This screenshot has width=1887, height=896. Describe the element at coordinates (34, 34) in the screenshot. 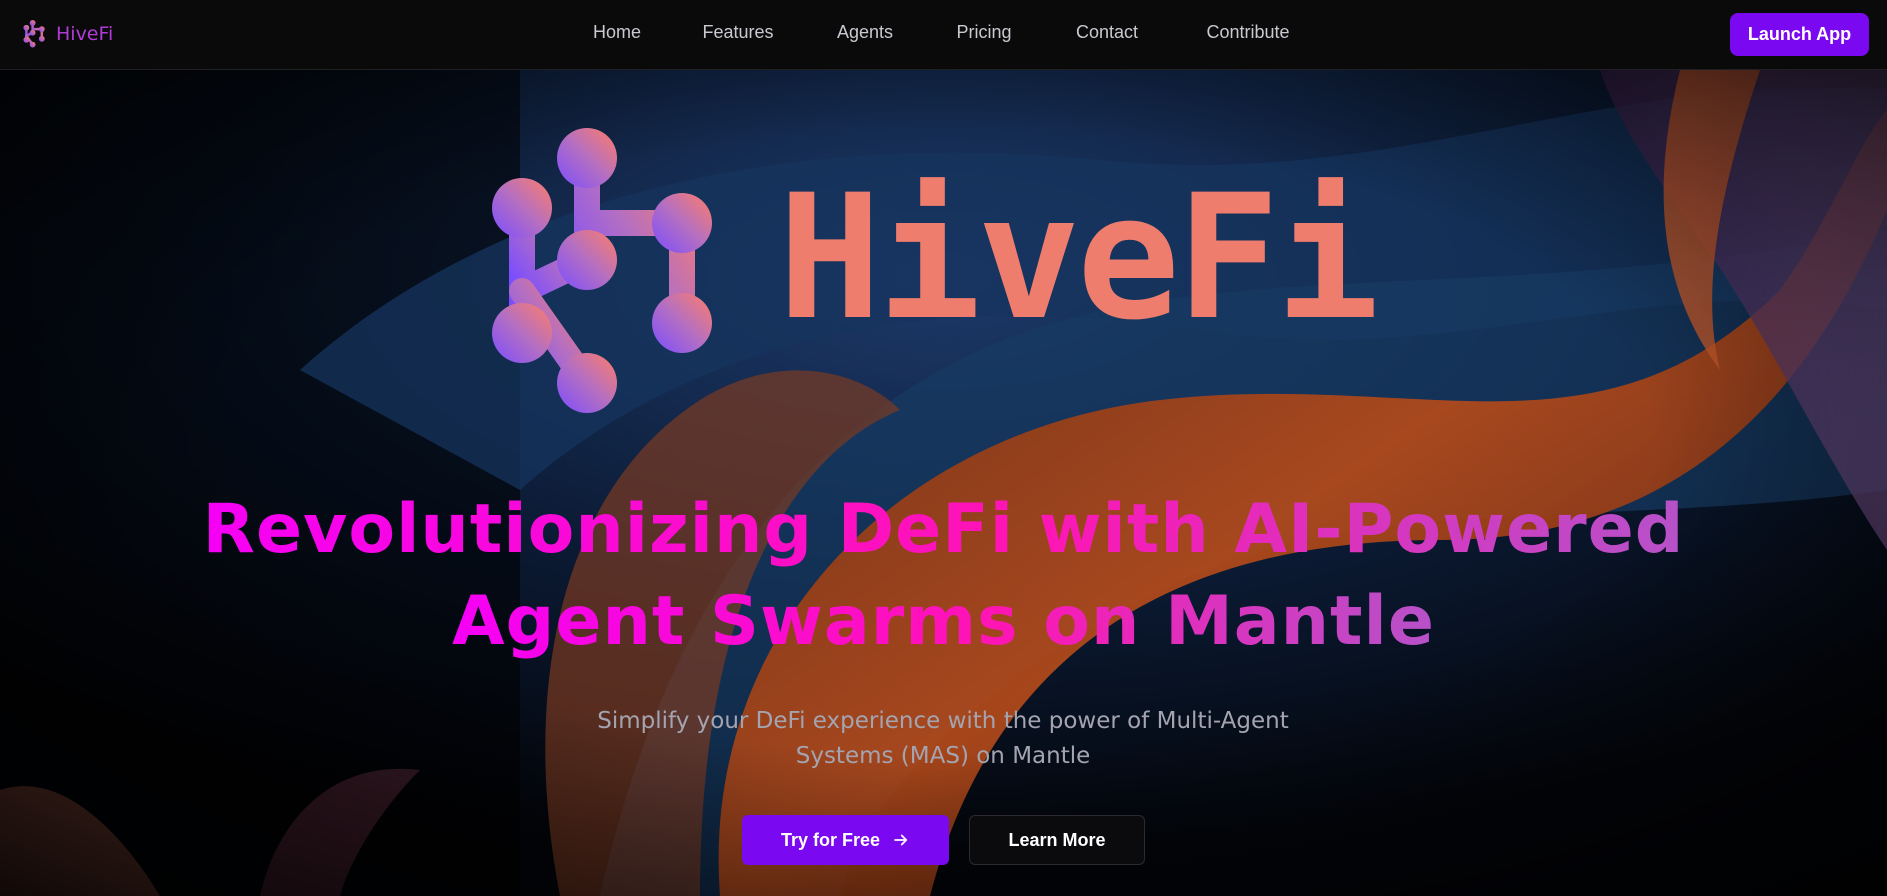

I see `hive-logo-icon` at that location.